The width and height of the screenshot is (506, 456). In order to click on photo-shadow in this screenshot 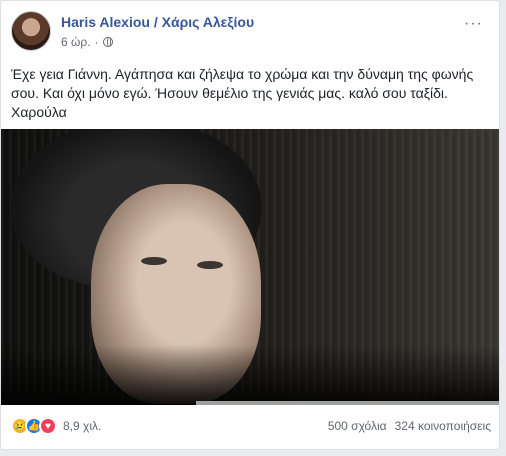, I will do `click(250, 375)`.